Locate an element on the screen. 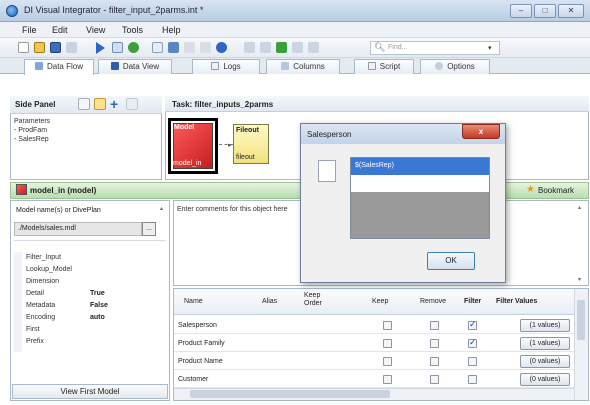  grid-scroll-thumb is located at coordinates (581, 320).